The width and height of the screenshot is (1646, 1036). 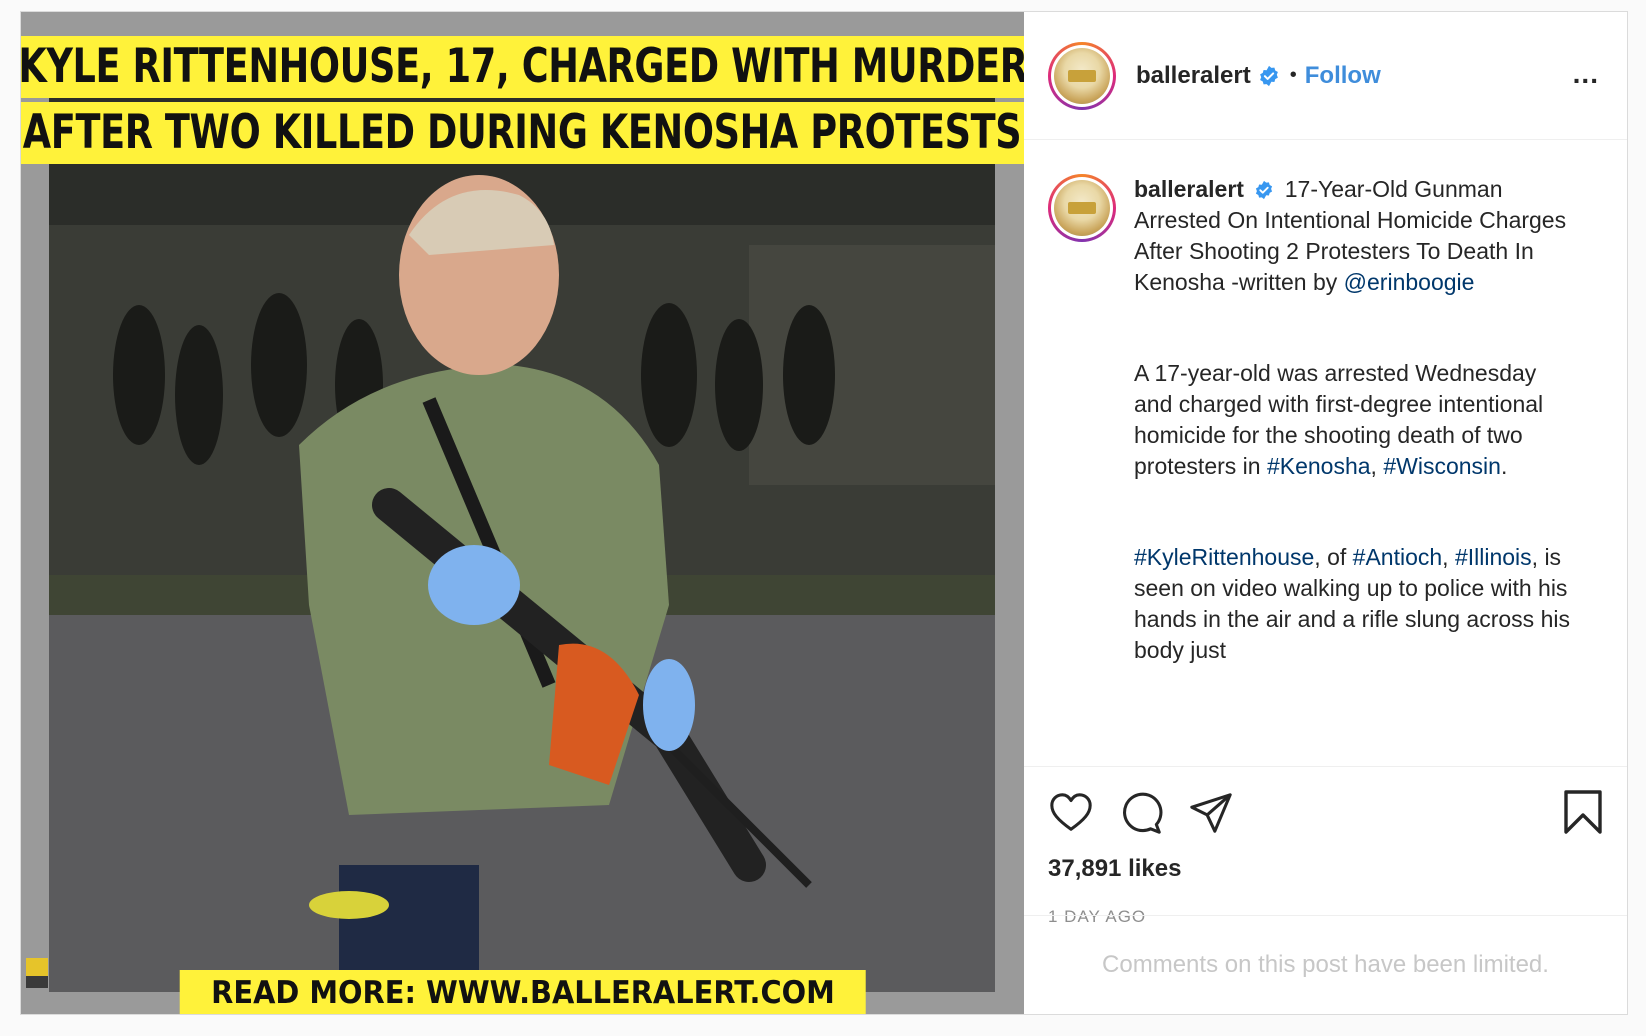 I want to click on caption-verified-badge-icon, so click(x=1264, y=190).